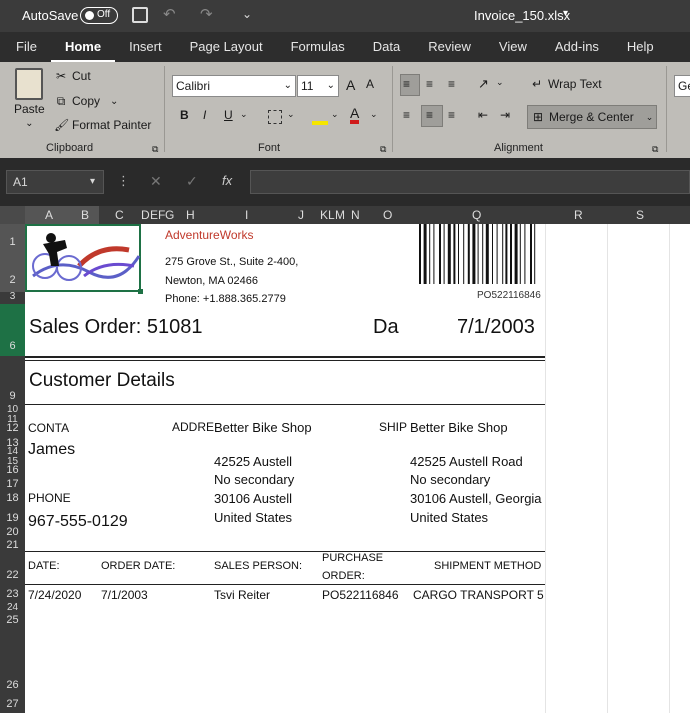 This screenshot has height=713, width=690. Describe the element at coordinates (138, 566) in the screenshot. I see `header-order-date: ORDER DATE:` at that location.